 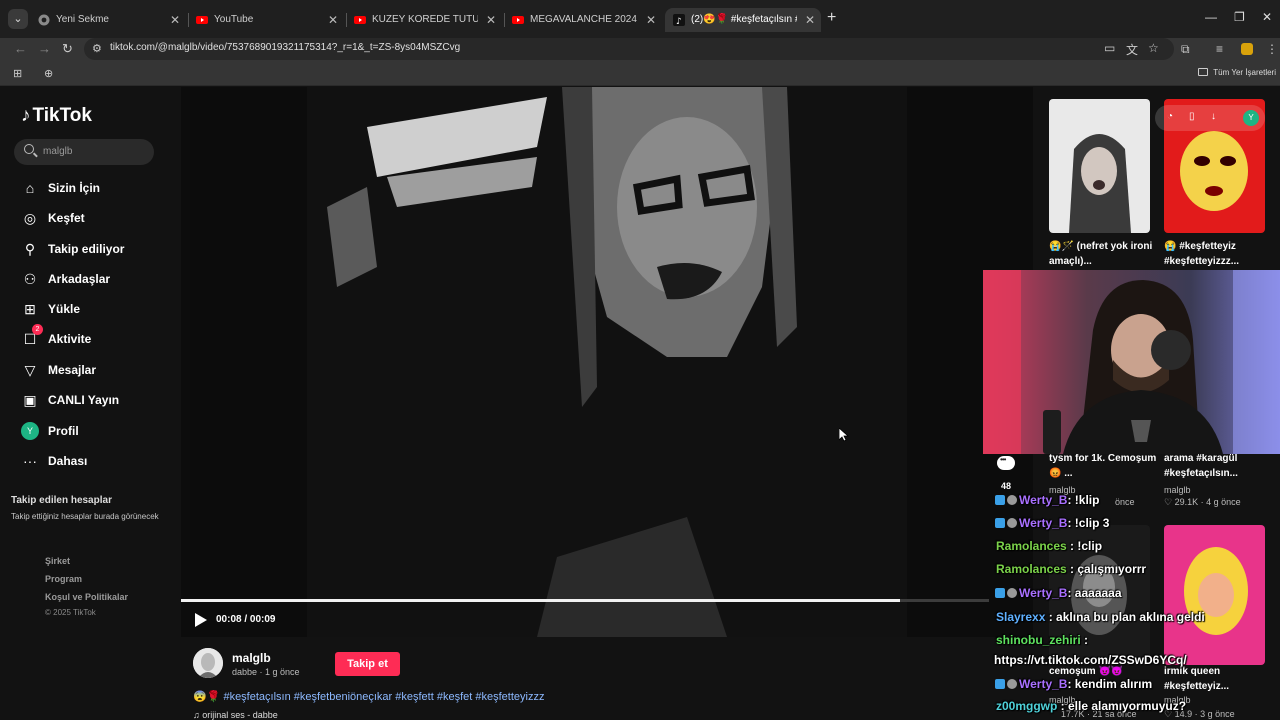 What do you see at coordinates (63, 579) in the screenshot?
I see `footer-link-program: Program` at bounding box center [63, 579].